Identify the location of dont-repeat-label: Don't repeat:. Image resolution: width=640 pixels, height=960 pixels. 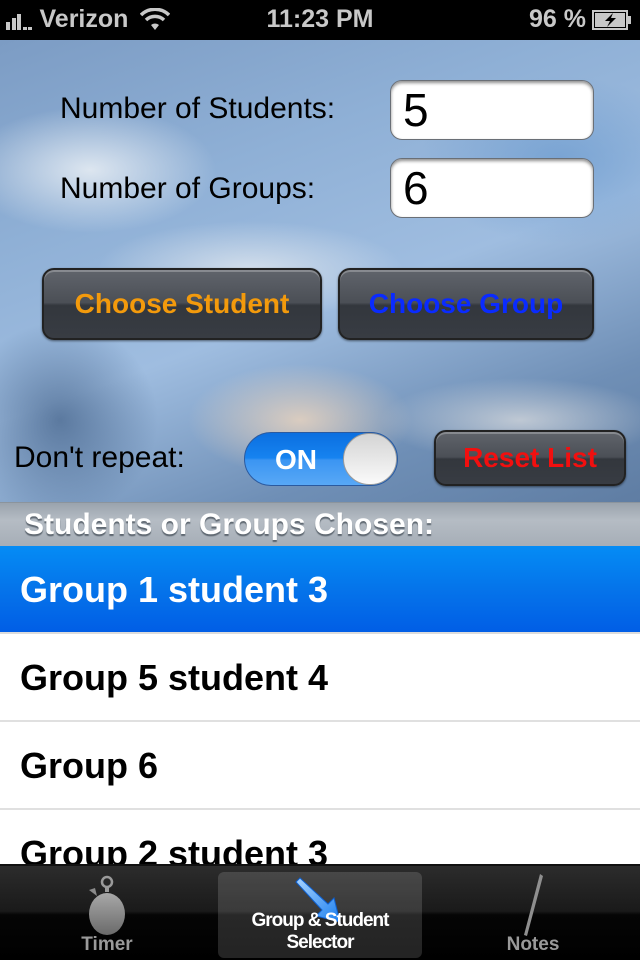
(99, 457).